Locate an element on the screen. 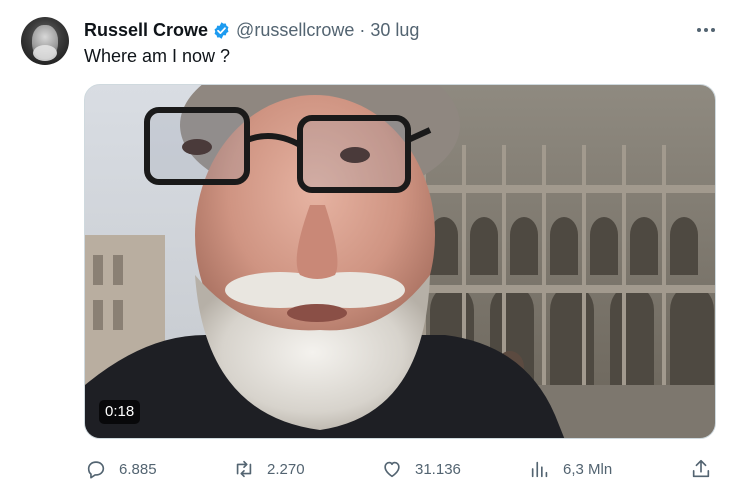 This screenshot has width=740, height=495. views-icon is located at coordinates (539, 469).